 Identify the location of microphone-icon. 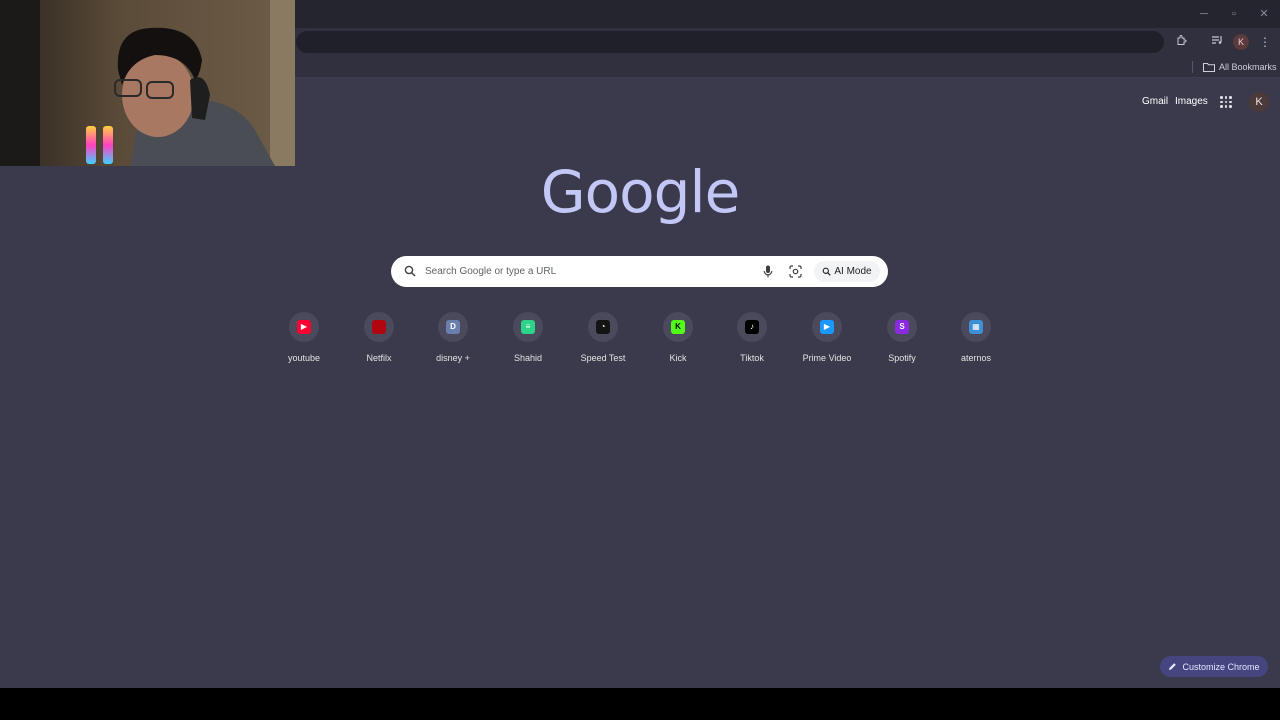
(768, 271).